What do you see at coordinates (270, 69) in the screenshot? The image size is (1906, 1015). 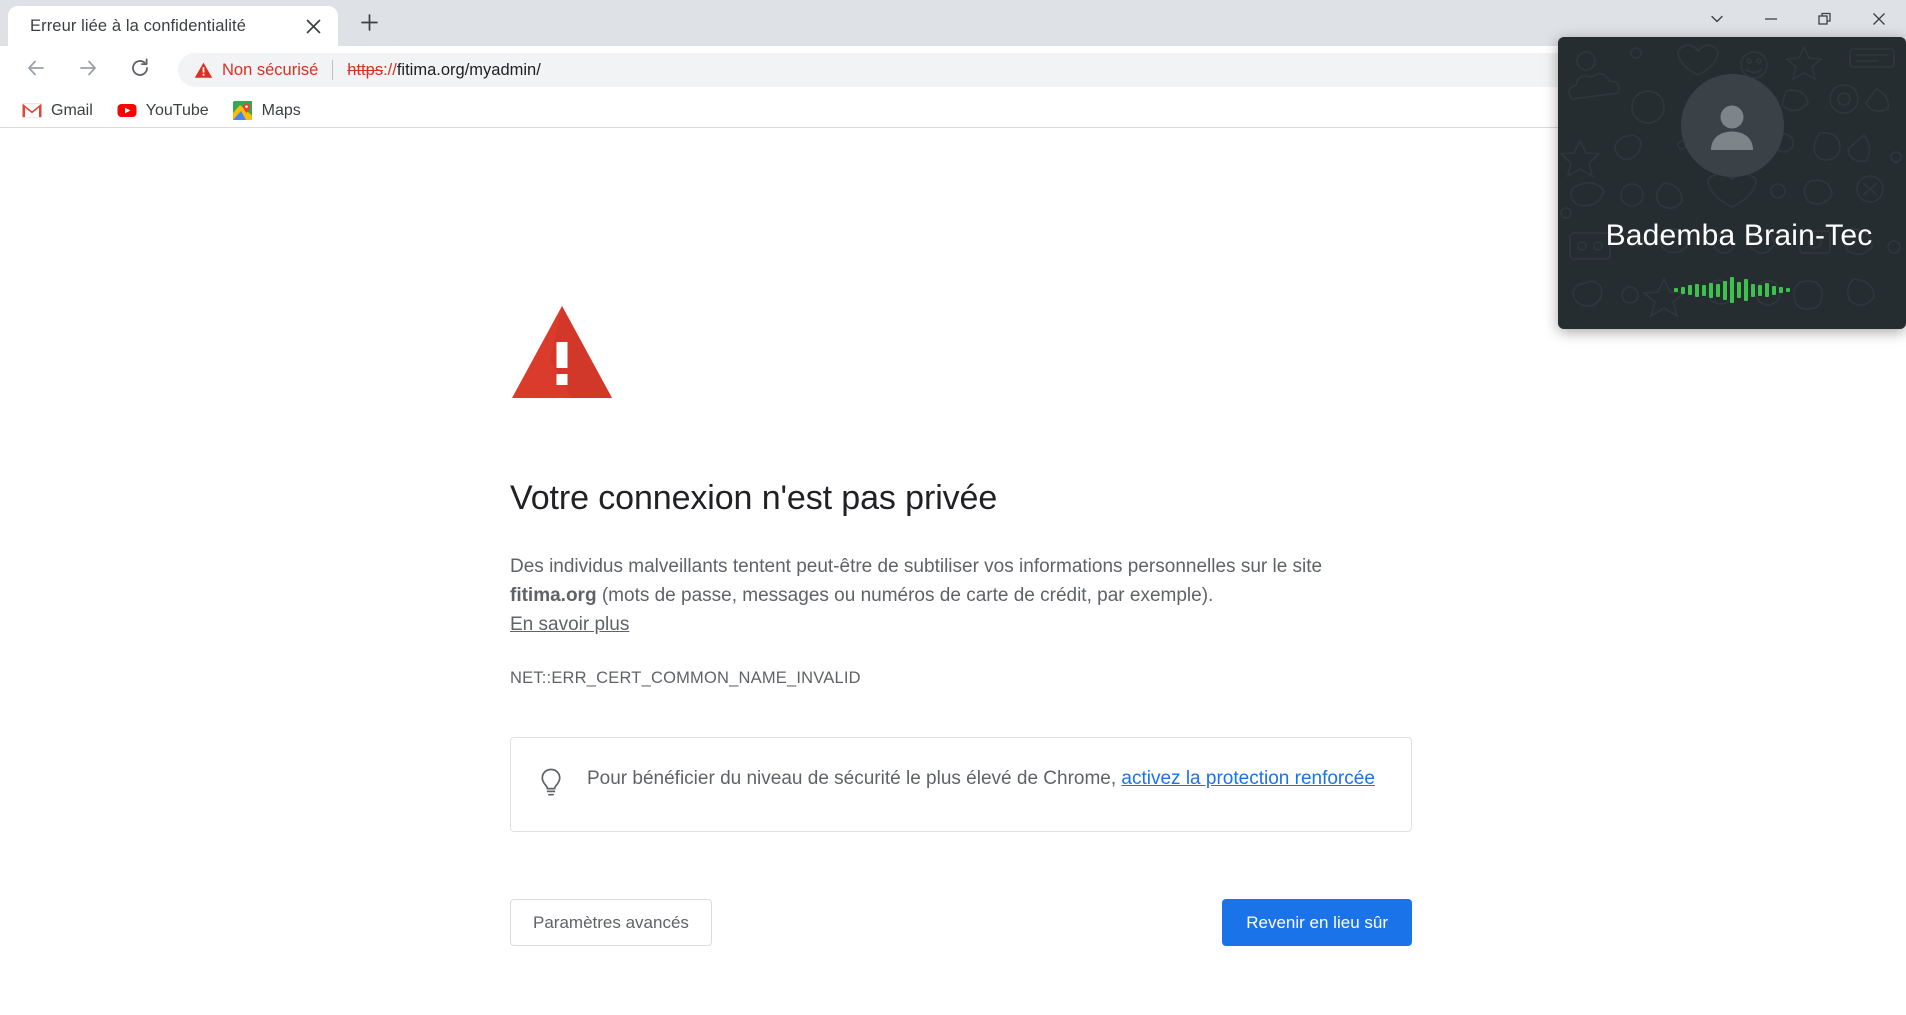 I see `security-status-label: Non sécurisé` at bounding box center [270, 69].